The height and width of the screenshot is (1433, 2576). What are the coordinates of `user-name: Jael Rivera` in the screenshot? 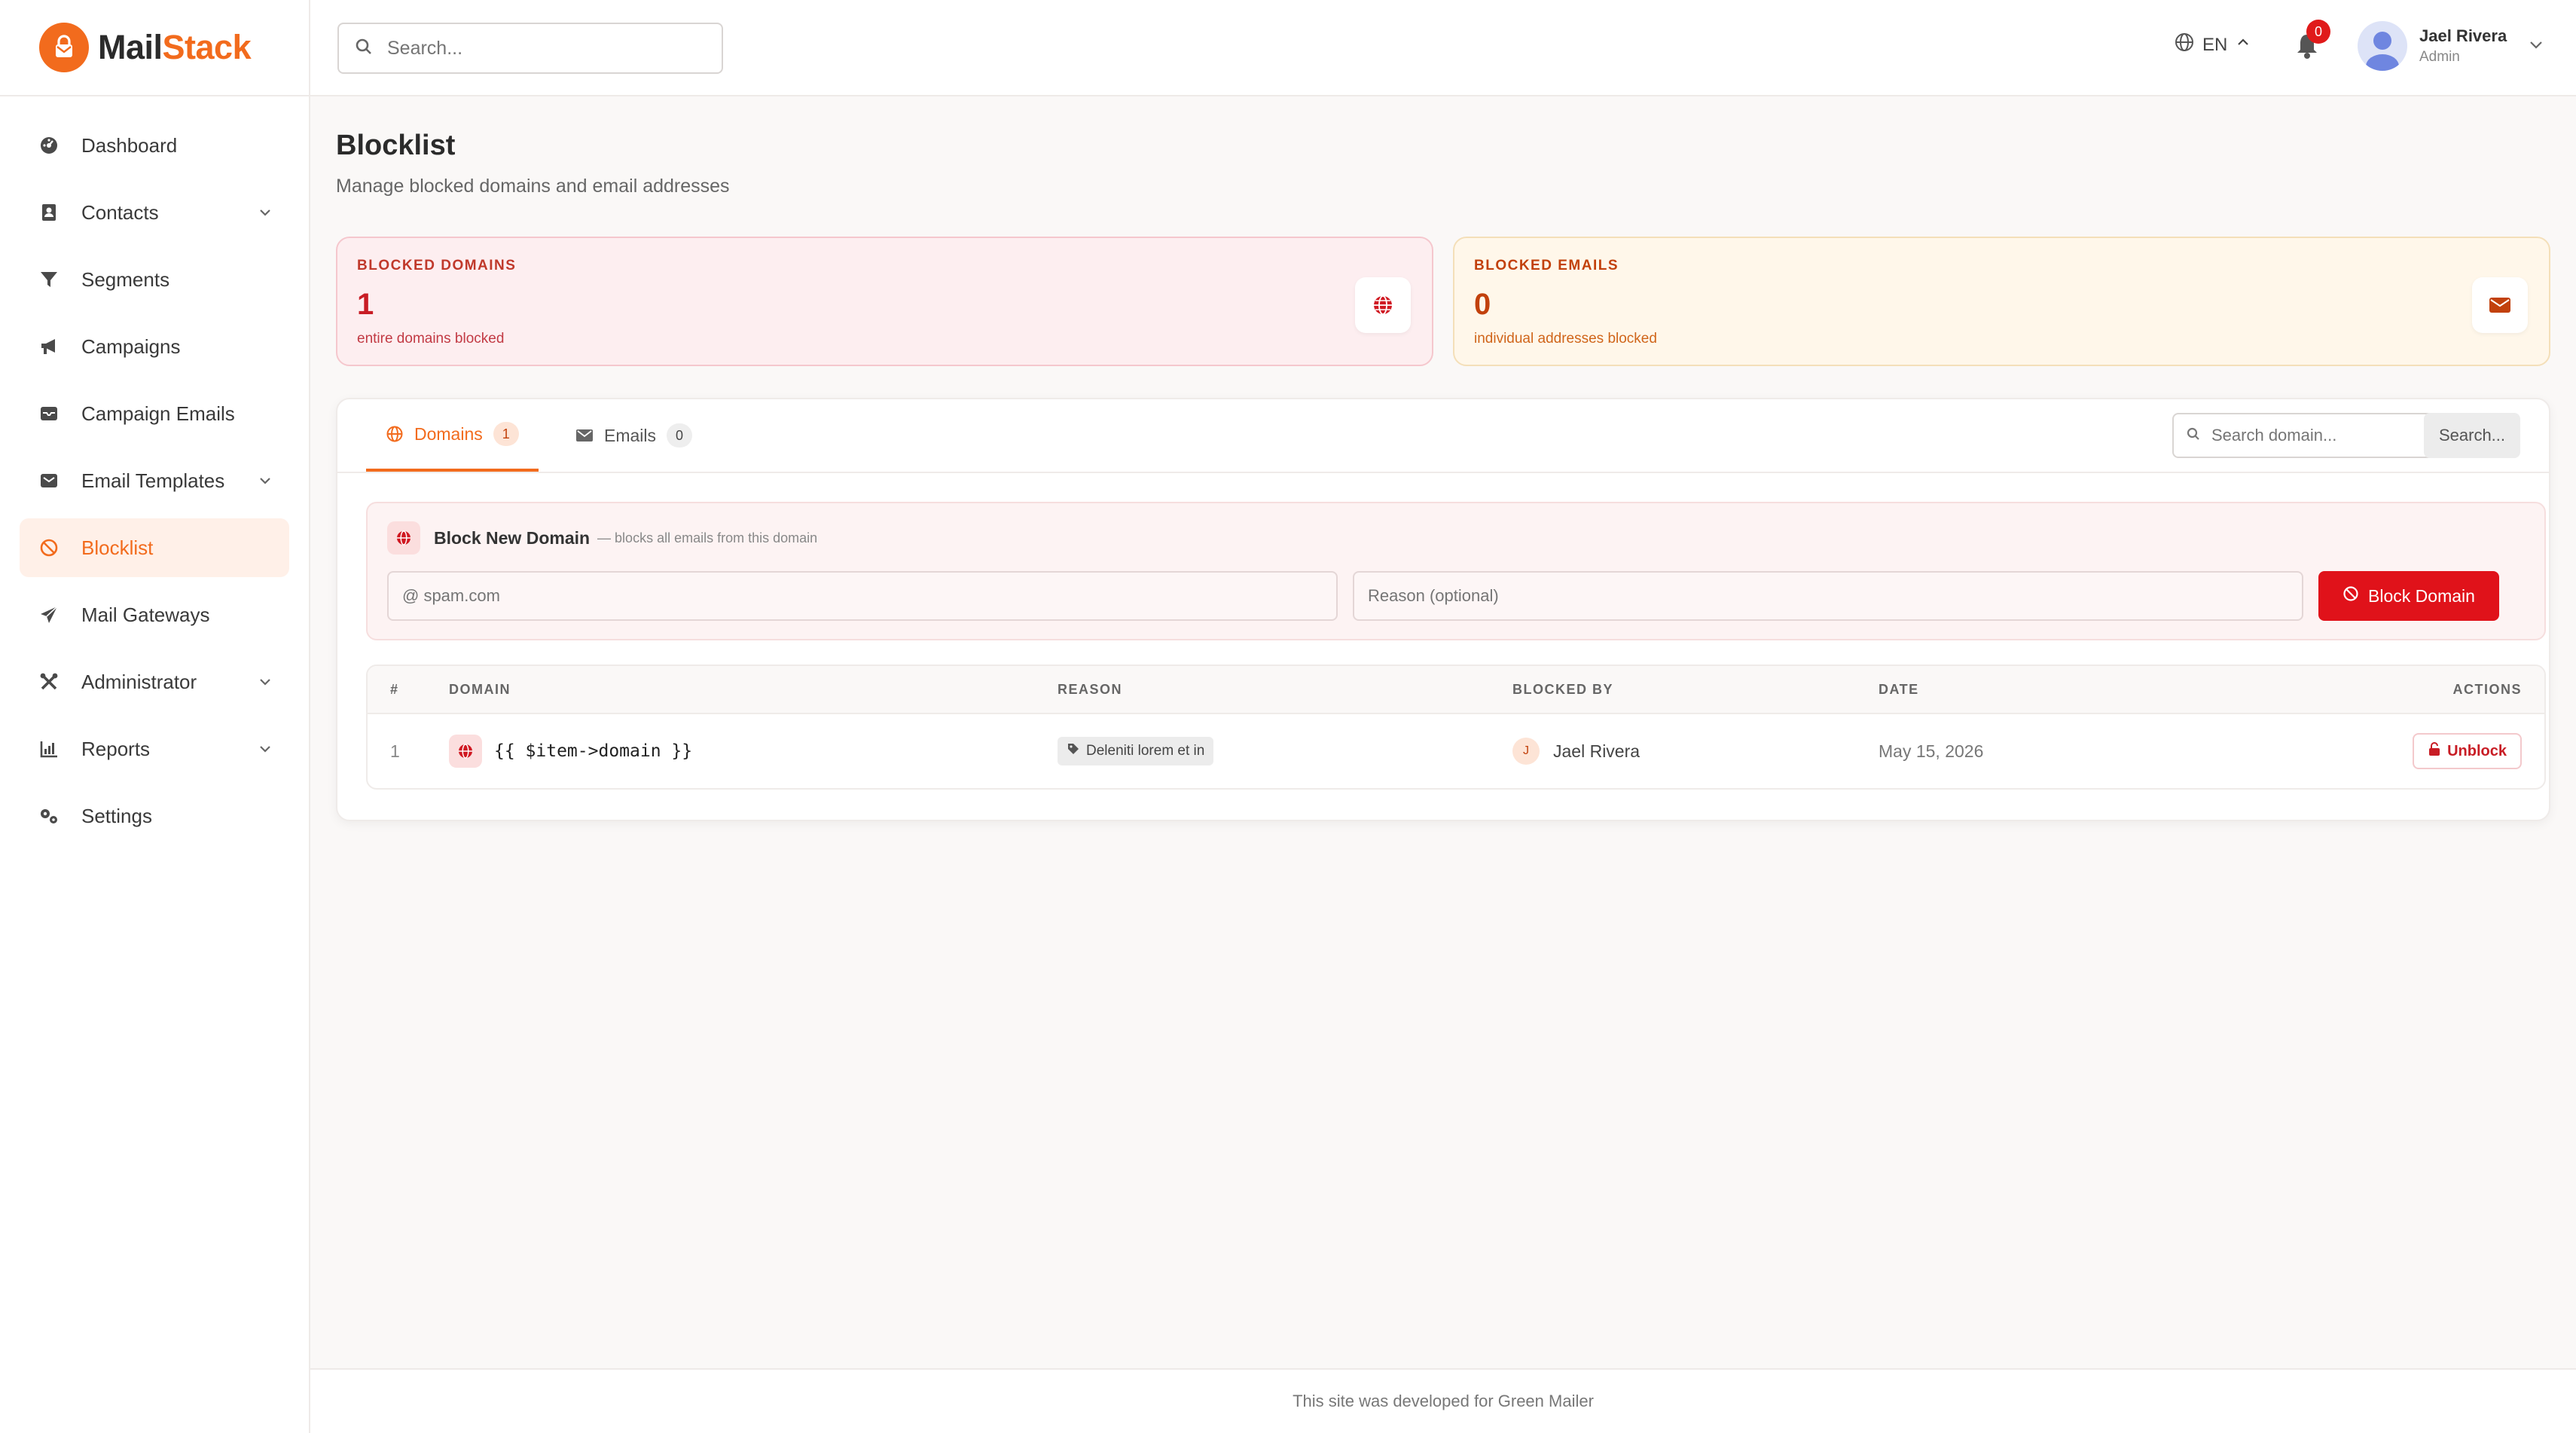 It's located at (2463, 35).